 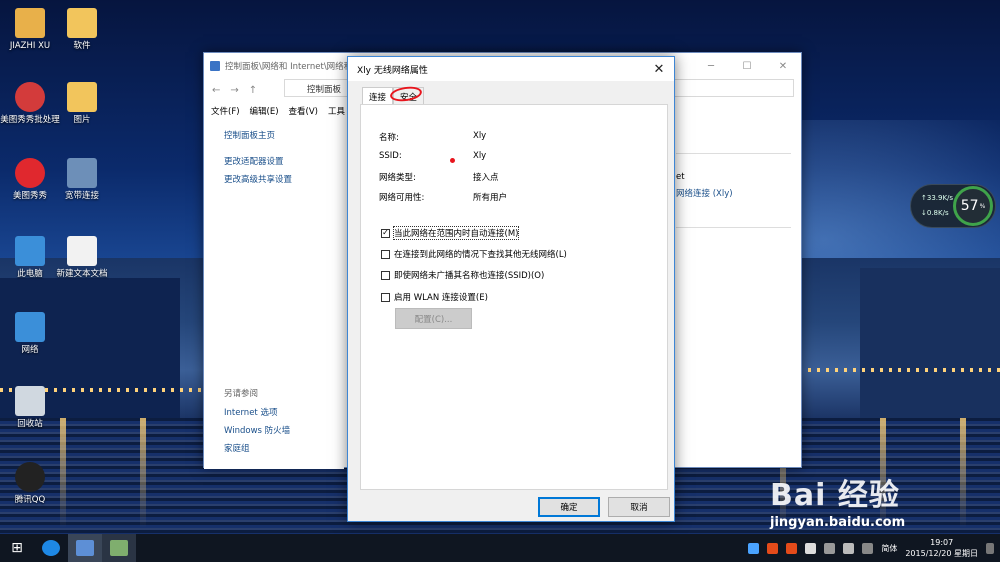 I want to click on red-annotation-dot, so click(x=452, y=160).